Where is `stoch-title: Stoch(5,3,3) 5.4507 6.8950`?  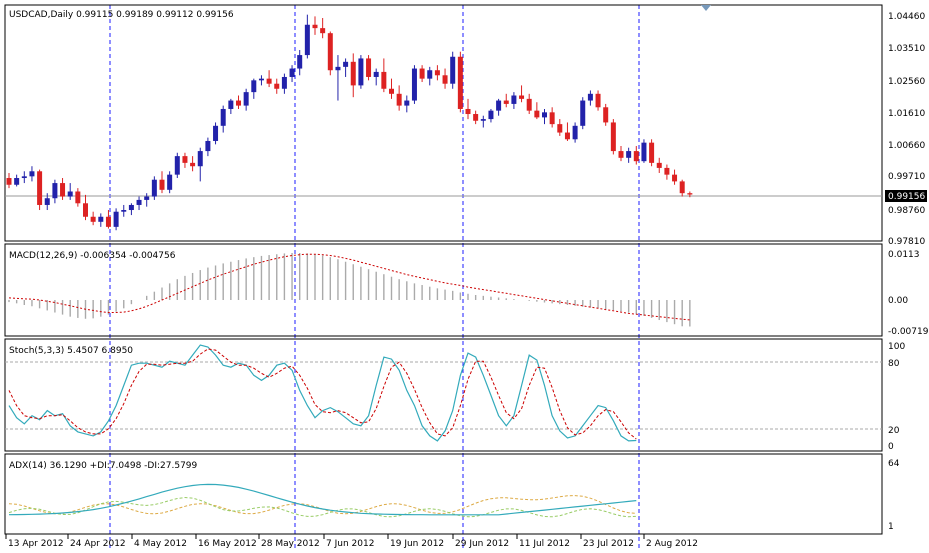
stoch-title: Stoch(5,3,3) 5.4507 6.8950 is located at coordinates (71, 351).